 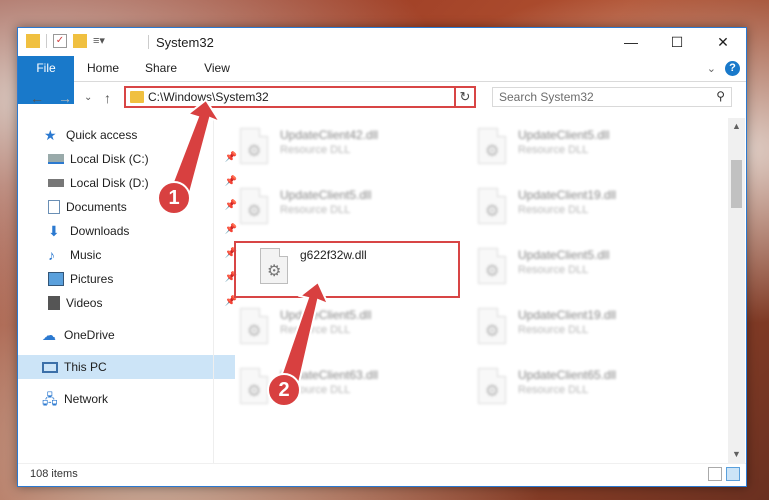 I want to click on annotation-arrows, so click(x=248, y=248).